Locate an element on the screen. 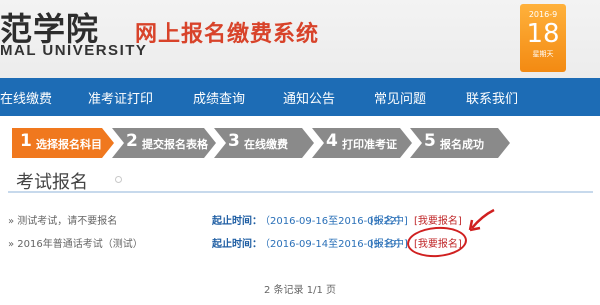 Image resolution: width=600 pixels, height=305 pixels. nav-online-payment: 在线缴费 is located at coordinates (26, 97).